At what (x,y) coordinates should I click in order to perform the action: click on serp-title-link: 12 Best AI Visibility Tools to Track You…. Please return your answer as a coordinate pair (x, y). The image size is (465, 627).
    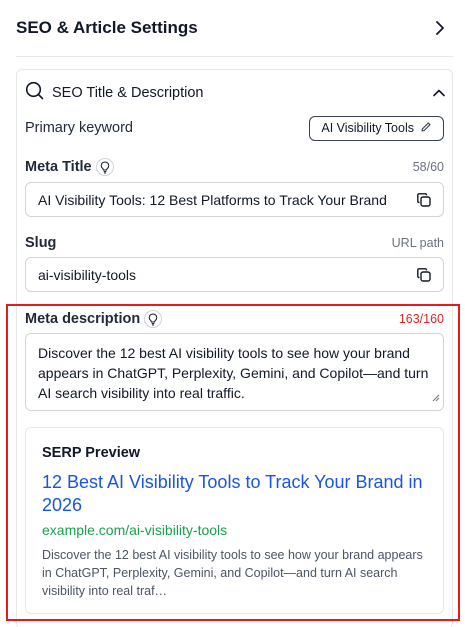
    Looking at the image, I should click on (234, 494).